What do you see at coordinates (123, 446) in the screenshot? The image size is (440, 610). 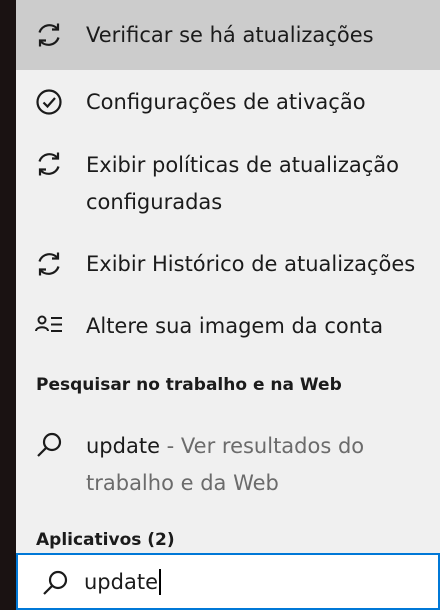 I see `web-query: update` at bounding box center [123, 446].